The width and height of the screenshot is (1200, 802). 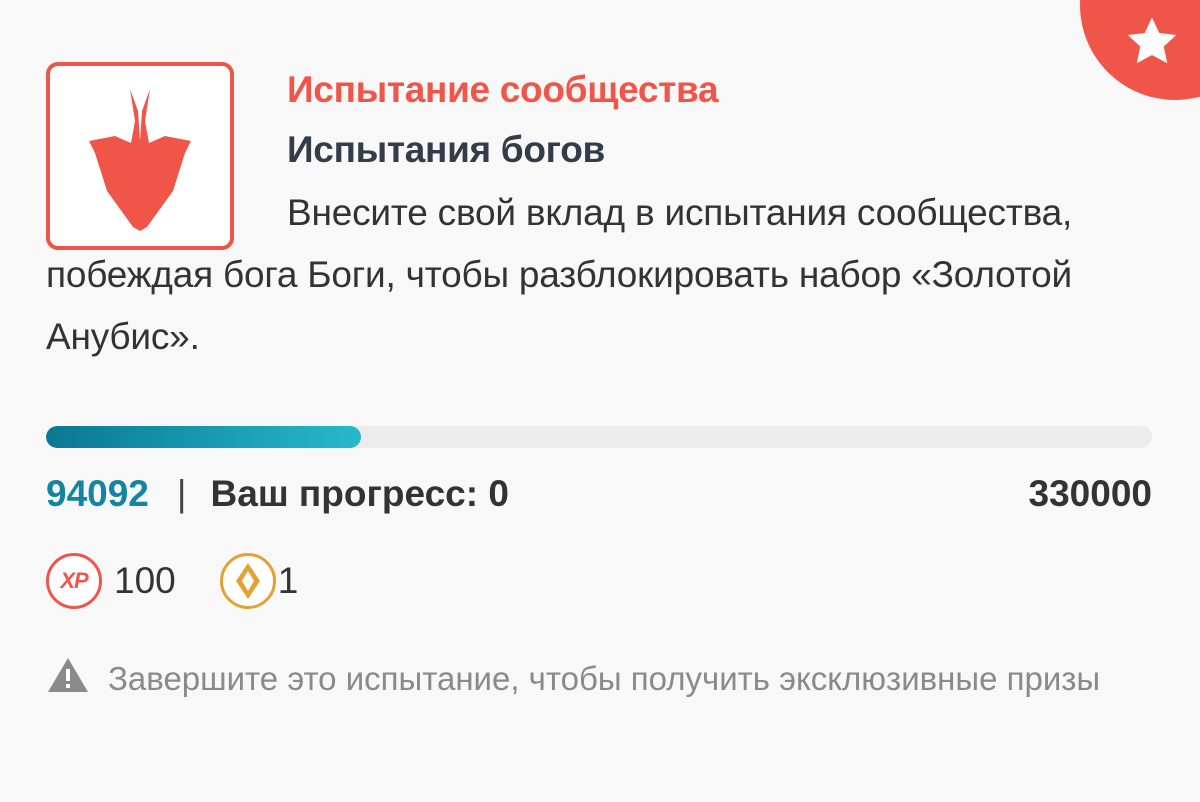 What do you see at coordinates (247, 581) in the screenshot?
I see `gem-icon` at bounding box center [247, 581].